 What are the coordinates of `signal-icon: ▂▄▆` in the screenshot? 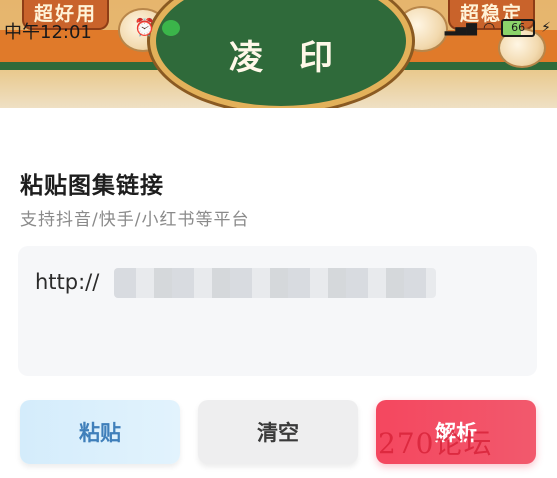 It's located at (460, 28).